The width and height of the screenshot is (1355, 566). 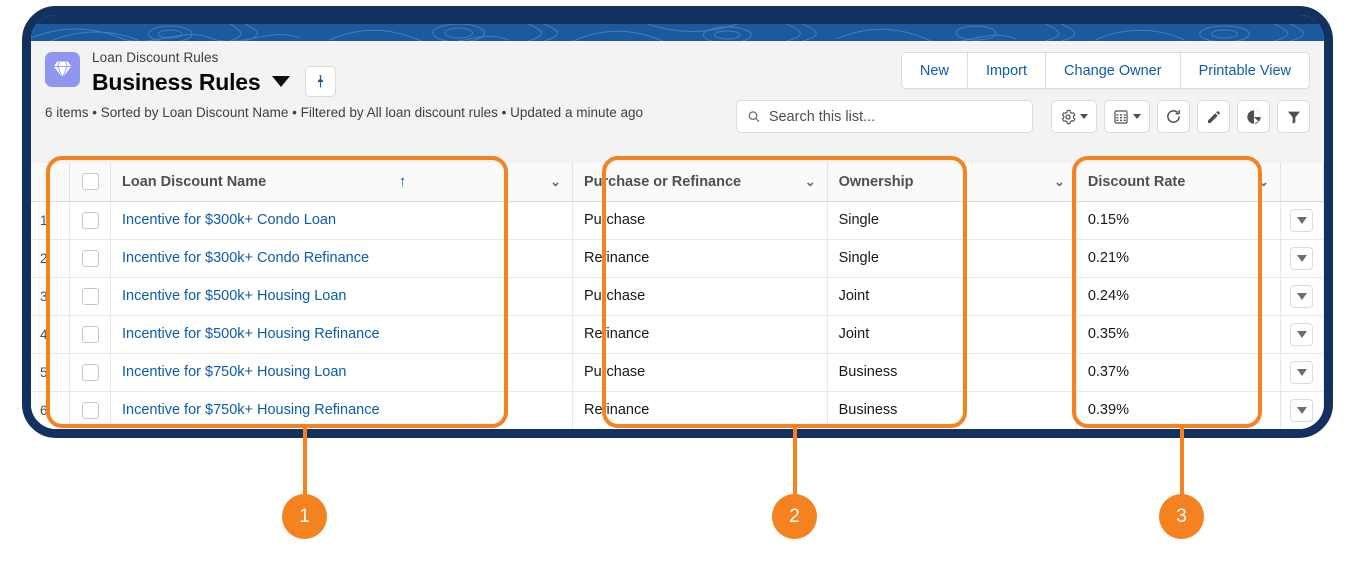 What do you see at coordinates (754, 117) in the screenshot?
I see `search-icon` at bounding box center [754, 117].